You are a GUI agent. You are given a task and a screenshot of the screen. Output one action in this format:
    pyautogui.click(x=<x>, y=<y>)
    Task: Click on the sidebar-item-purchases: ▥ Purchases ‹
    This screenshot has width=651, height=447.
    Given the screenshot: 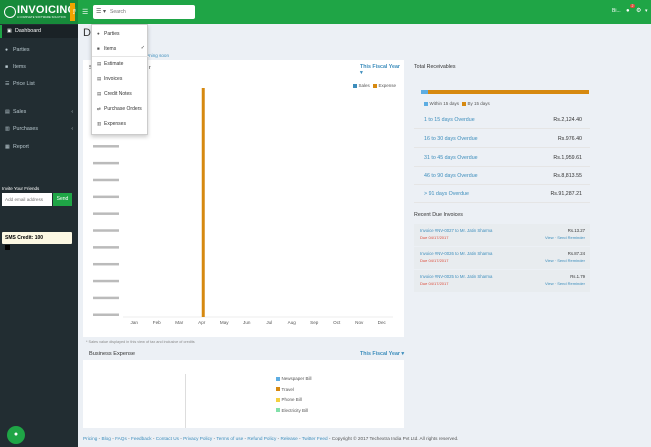 What is the action you would take?
    pyautogui.click(x=39, y=129)
    